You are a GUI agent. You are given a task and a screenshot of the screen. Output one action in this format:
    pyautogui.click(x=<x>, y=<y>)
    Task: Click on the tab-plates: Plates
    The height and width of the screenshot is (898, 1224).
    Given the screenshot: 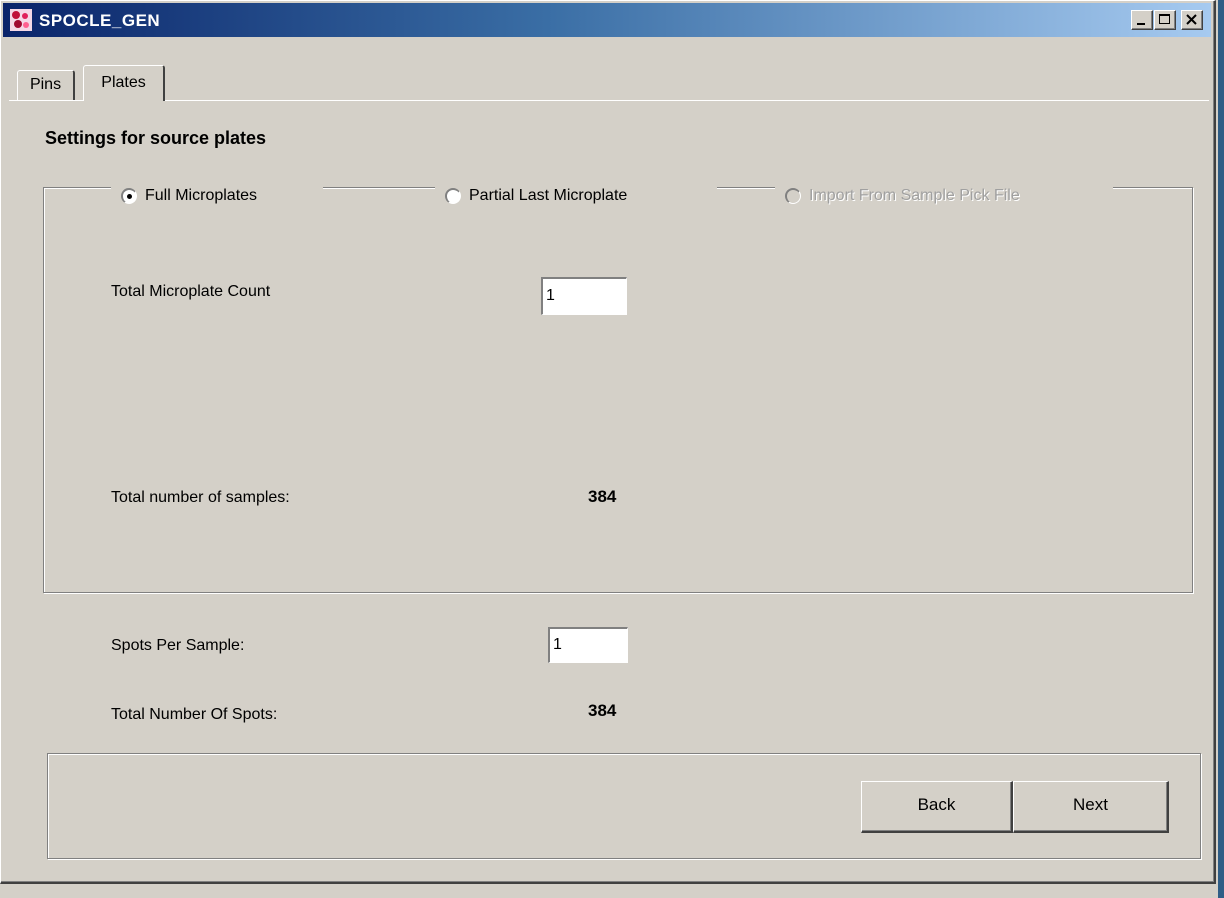 What is the action you would take?
    pyautogui.click(x=124, y=83)
    